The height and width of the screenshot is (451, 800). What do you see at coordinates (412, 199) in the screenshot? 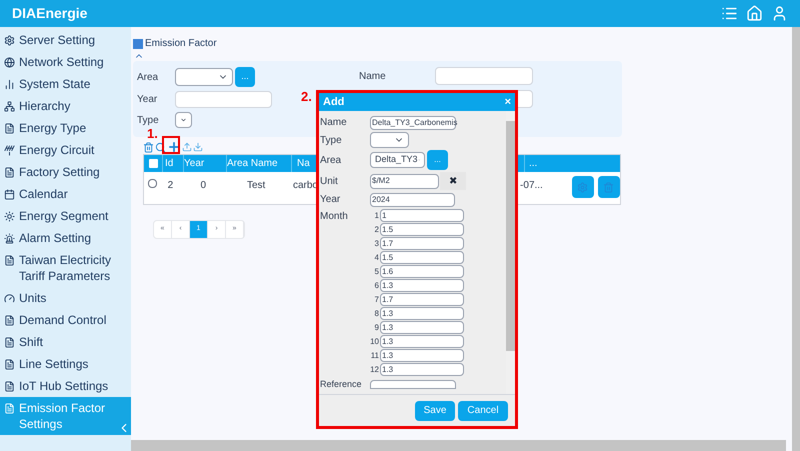
I see `year-field: 2024` at bounding box center [412, 199].